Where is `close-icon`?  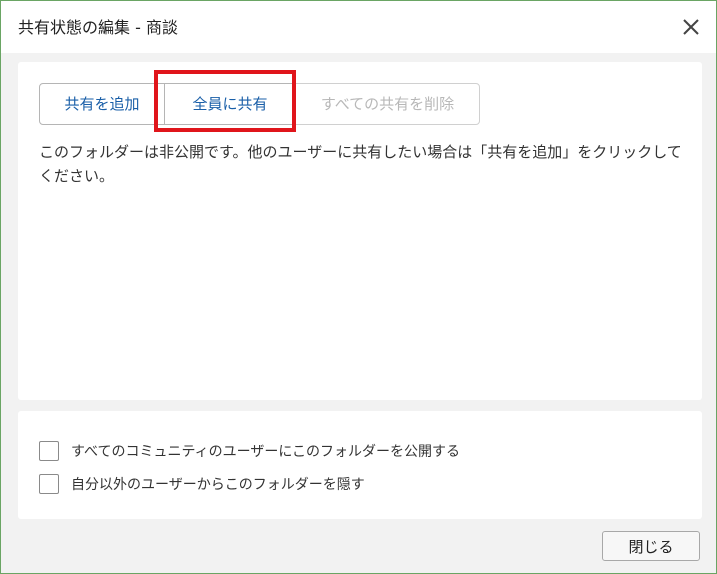 close-icon is located at coordinates (691, 27).